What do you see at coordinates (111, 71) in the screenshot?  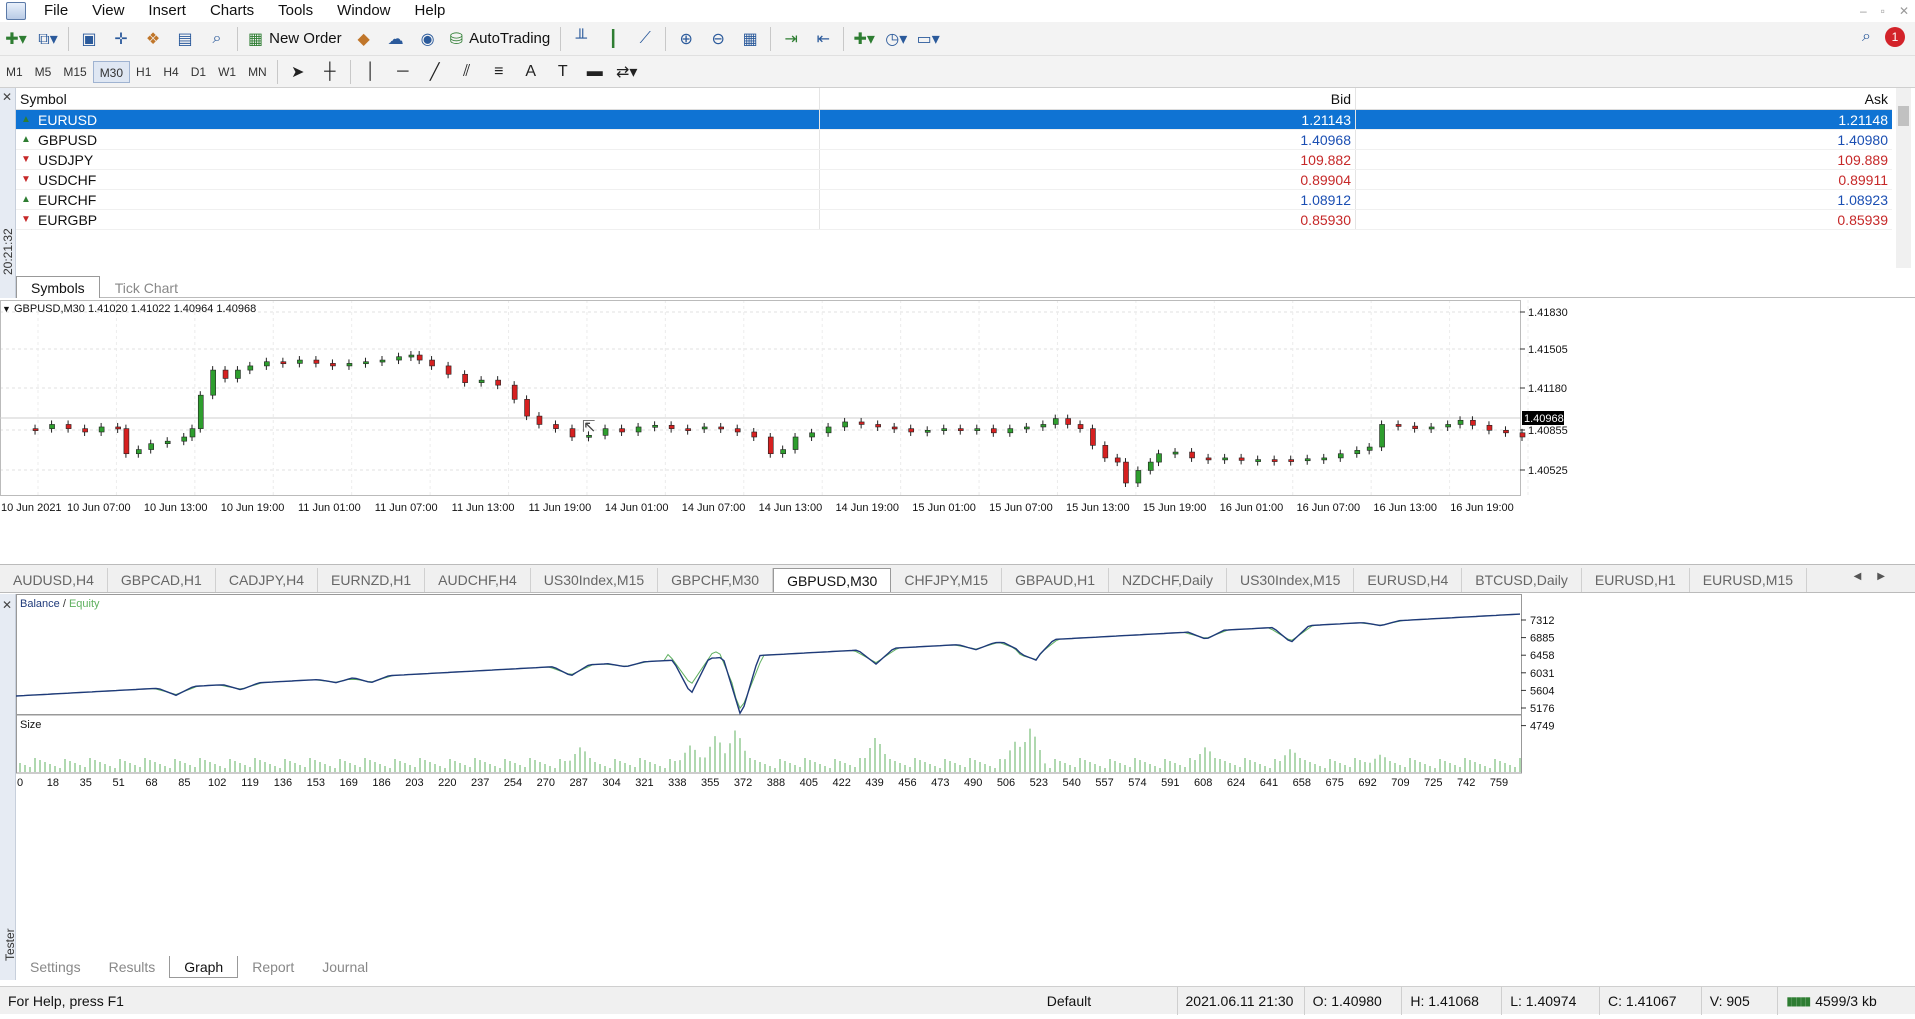 I see `timeframe-m30: M30` at bounding box center [111, 71].